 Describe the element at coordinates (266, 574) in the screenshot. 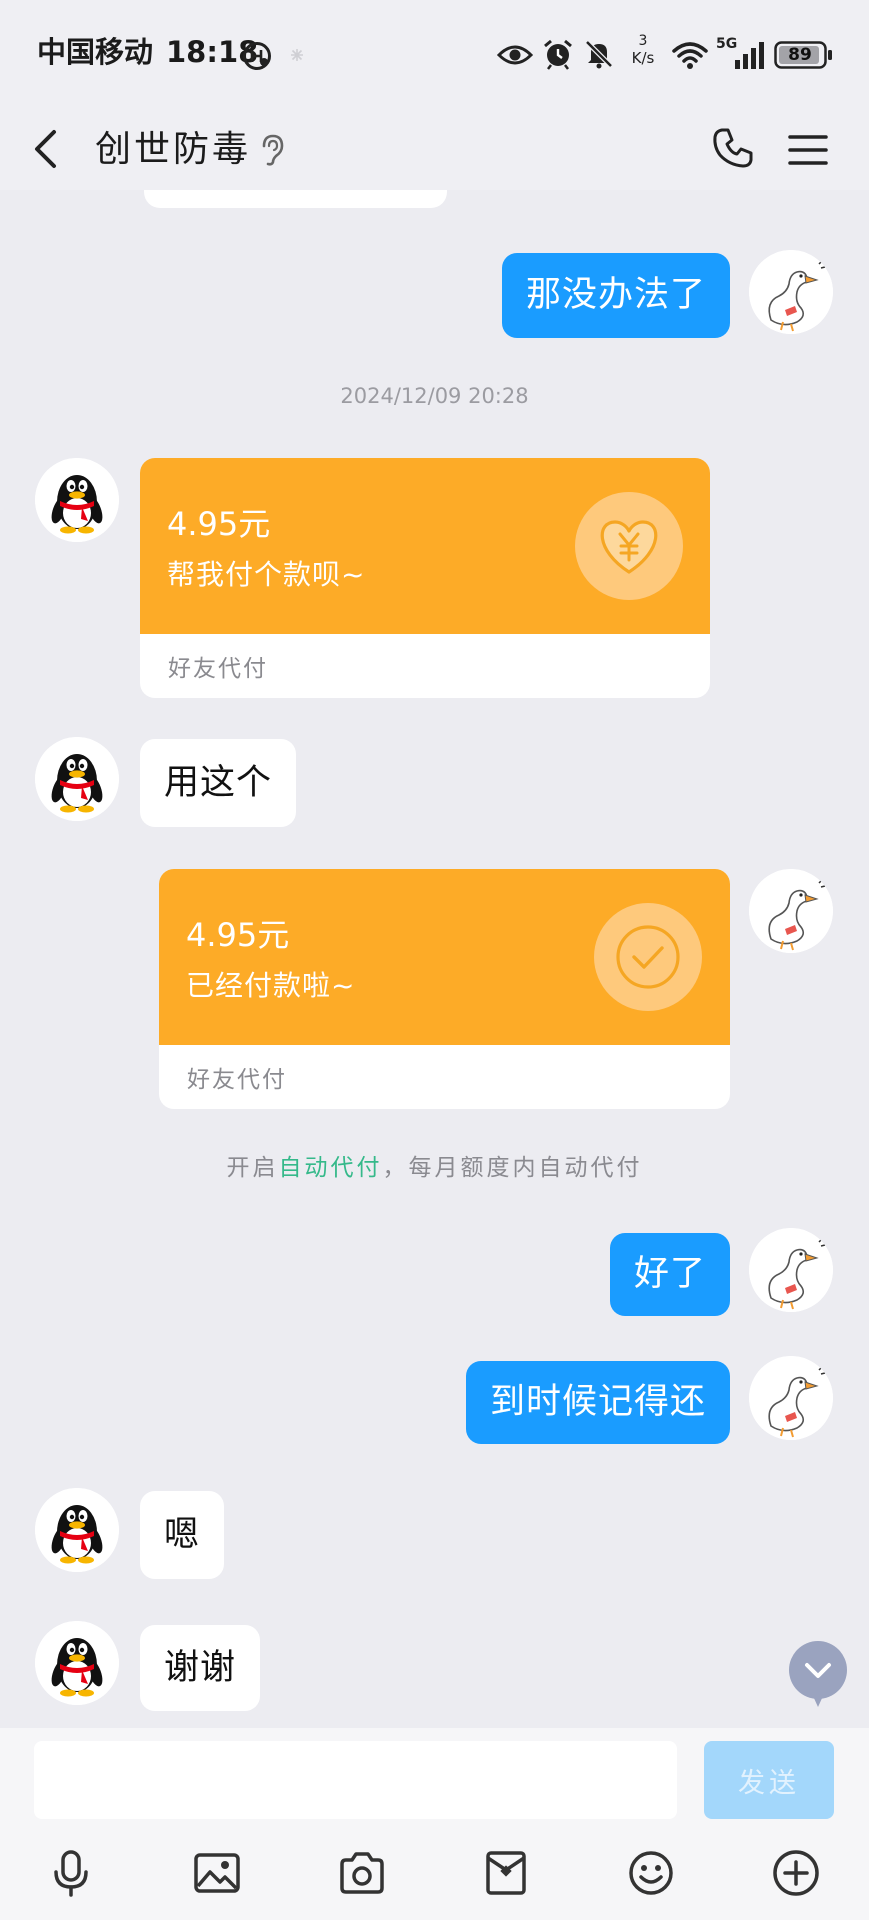

I see `payment-note: 帮我付个款呗~` at that location.